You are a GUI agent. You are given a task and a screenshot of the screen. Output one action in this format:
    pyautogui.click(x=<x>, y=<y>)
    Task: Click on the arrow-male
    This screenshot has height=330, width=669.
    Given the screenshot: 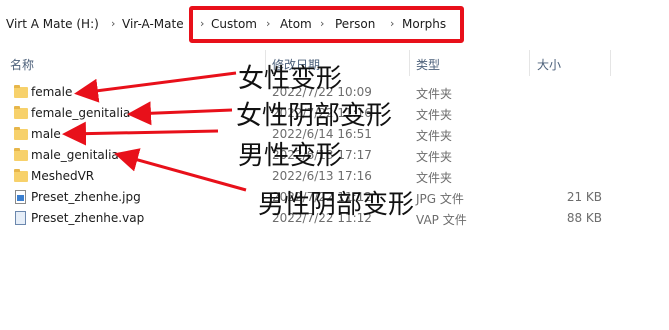 What is the action you would take?
    pyautogui.click(x=140, y=133)
    